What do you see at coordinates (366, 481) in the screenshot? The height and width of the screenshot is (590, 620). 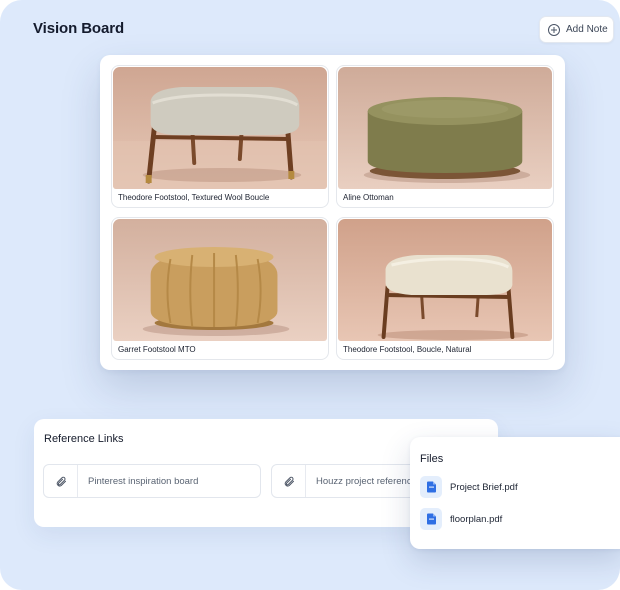 I see `reference-link-label: Houzz project reference` at bounding box center [366, 481].